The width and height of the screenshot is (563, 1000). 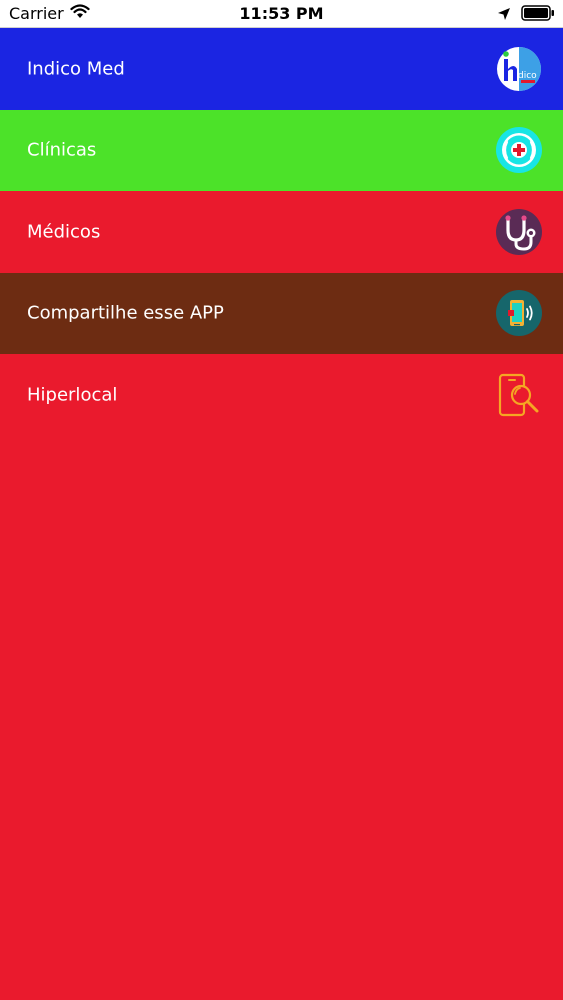 I want to click on status-right, so click(x=526, y=15).